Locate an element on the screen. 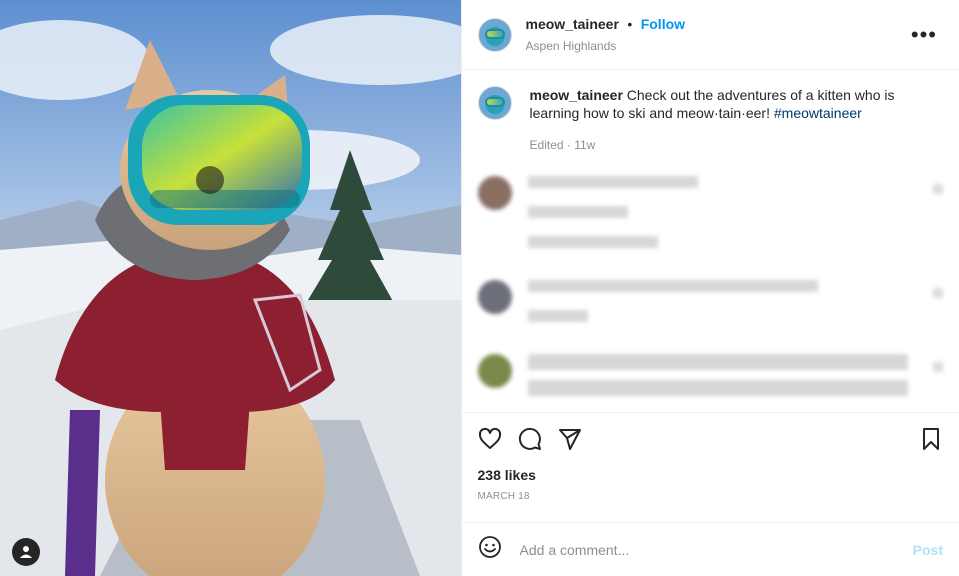 This screenshot has height=576, width=959. caption-hashtag: #meowtaineer is located at coordinates (818, 113).